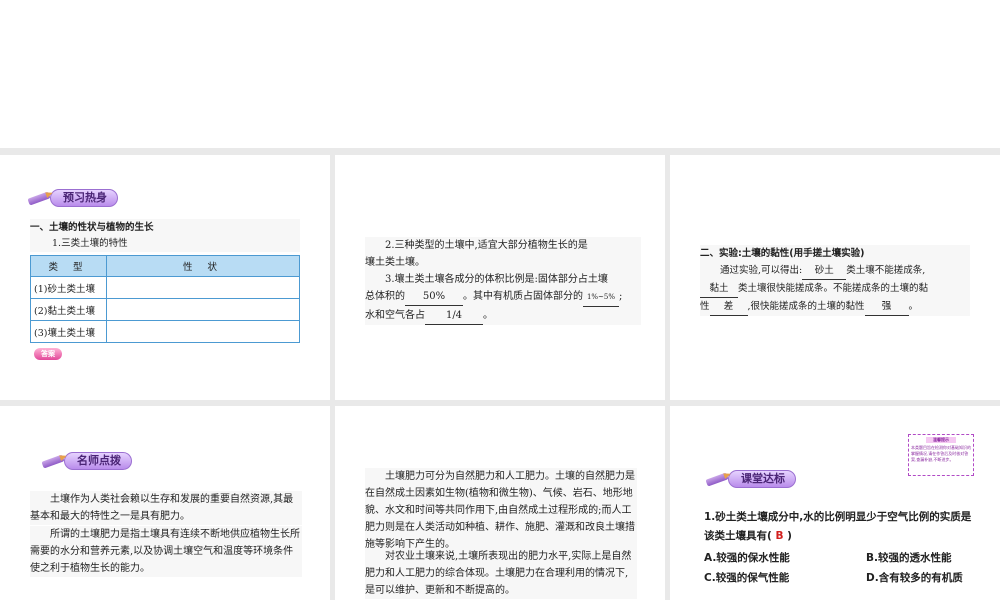 The image size is (1000, 600). Describe the element at coordinates (782, 253) in the screenshot. I see `experiment-heading: 二、实验:土壤的黏性(用手搓土壤实验)` at that location.